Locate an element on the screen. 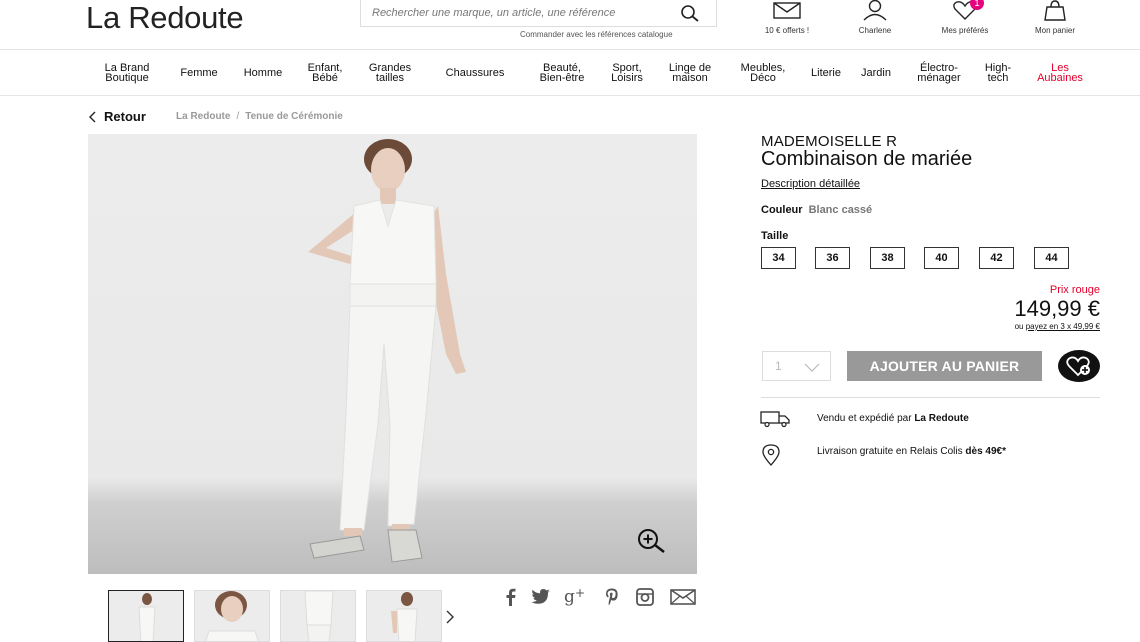 This screenshot has width=1140, height=642. back-link: Retour is located at coordinates (117, 116).